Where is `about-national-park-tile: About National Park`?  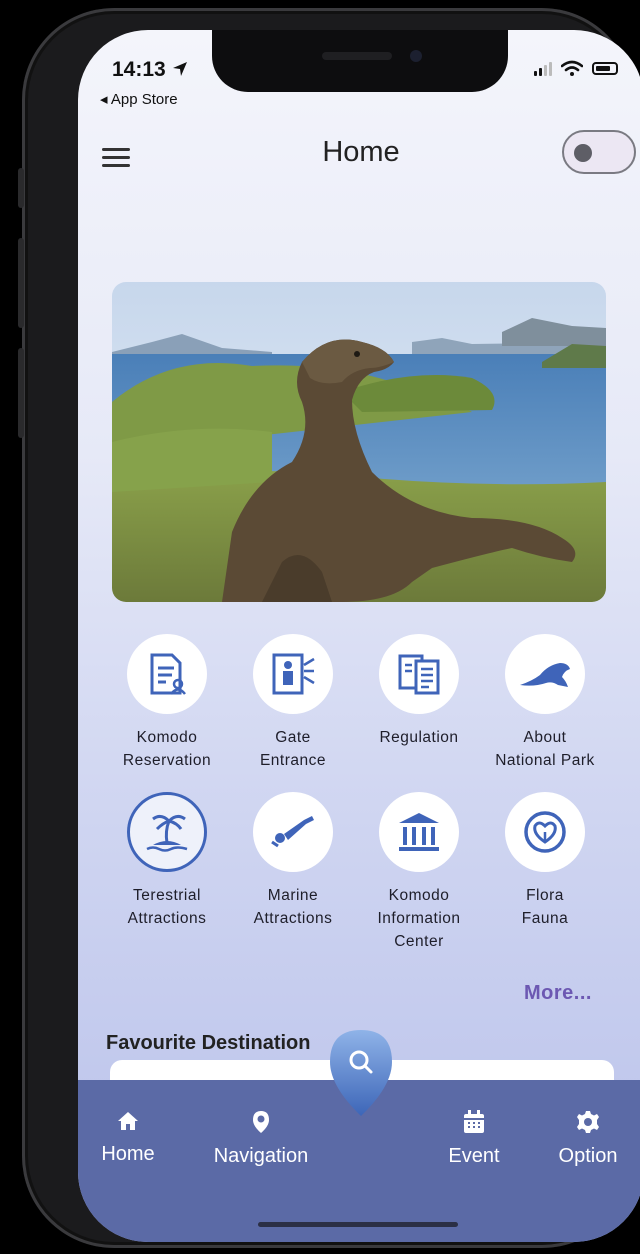
about-national-park-tile: About National Park is located at coordinates (545, 703).